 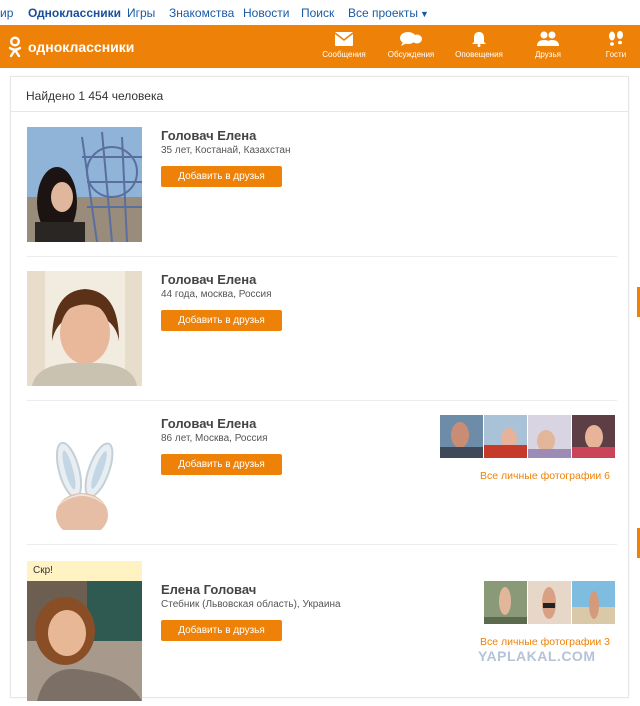 What do you see at coordinates (411, 54) in the screenshot?
I see `nav-discussions-label: Обсуждения` at bounding box center [411, 54].